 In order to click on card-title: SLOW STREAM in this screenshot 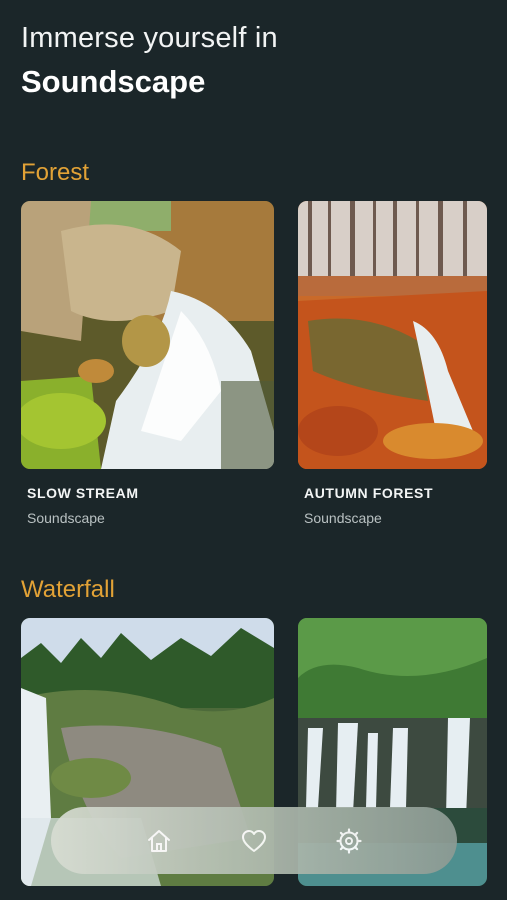, I will do `click(83, 493)`.